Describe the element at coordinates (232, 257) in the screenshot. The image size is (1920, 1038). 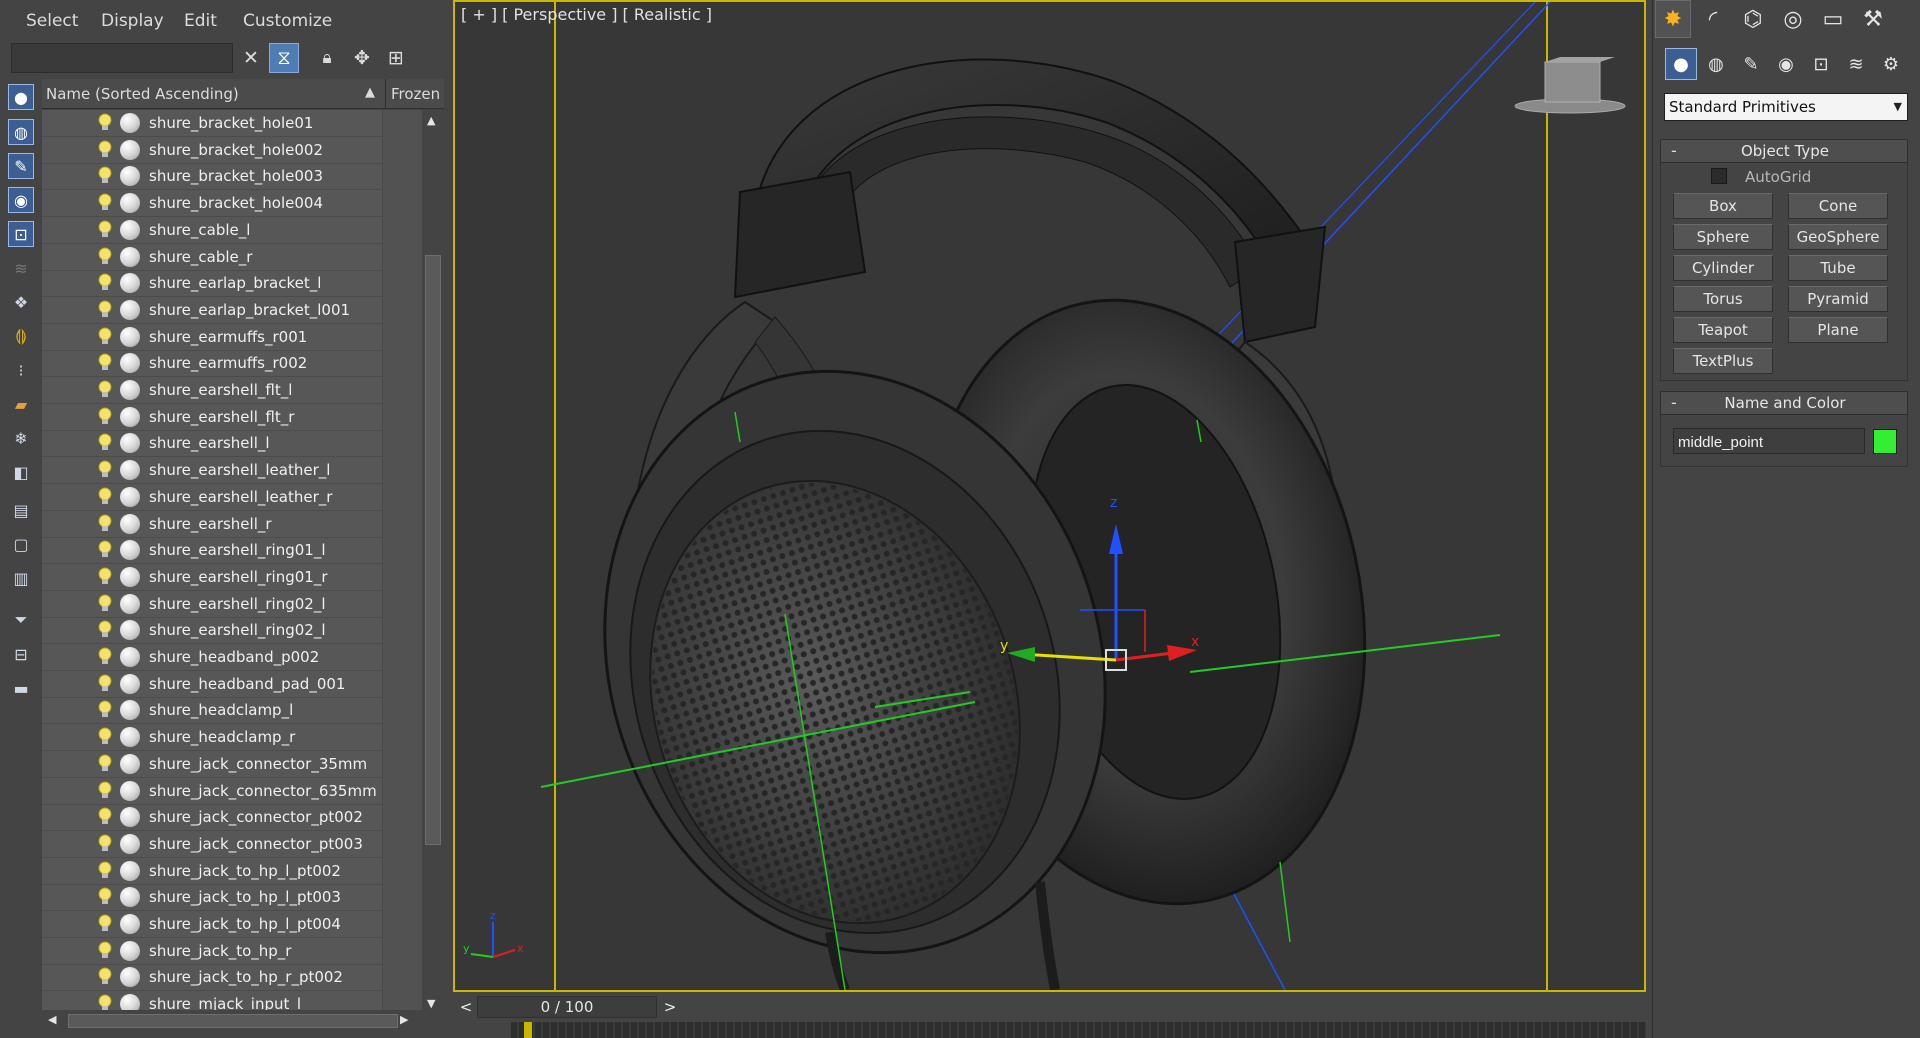
I see `list-item: shure_cable_r` at that location.